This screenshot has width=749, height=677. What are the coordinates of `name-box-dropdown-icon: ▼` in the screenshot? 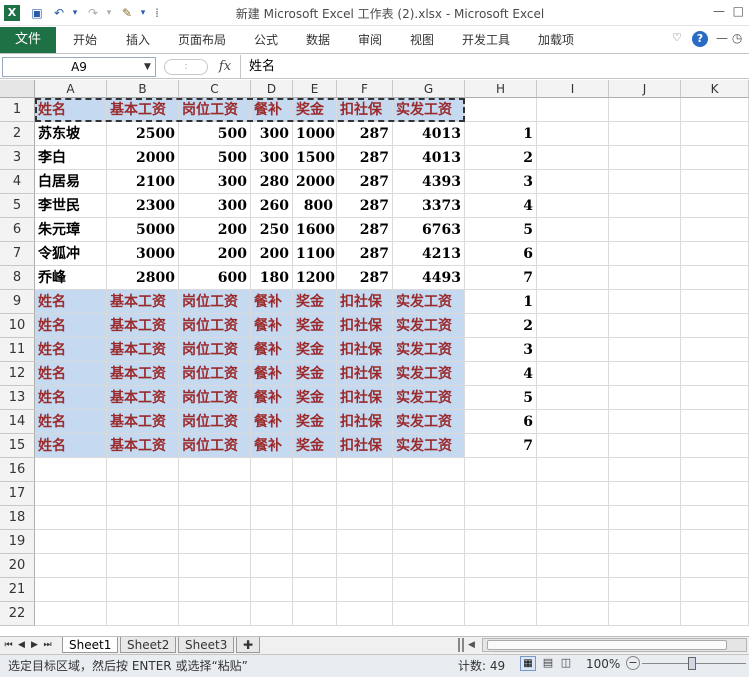 It's located at (149, 67).